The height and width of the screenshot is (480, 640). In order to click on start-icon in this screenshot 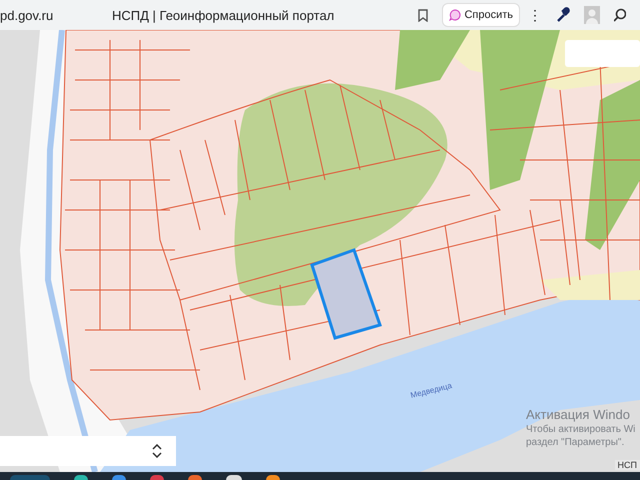, I will do `click(30, 477)`.